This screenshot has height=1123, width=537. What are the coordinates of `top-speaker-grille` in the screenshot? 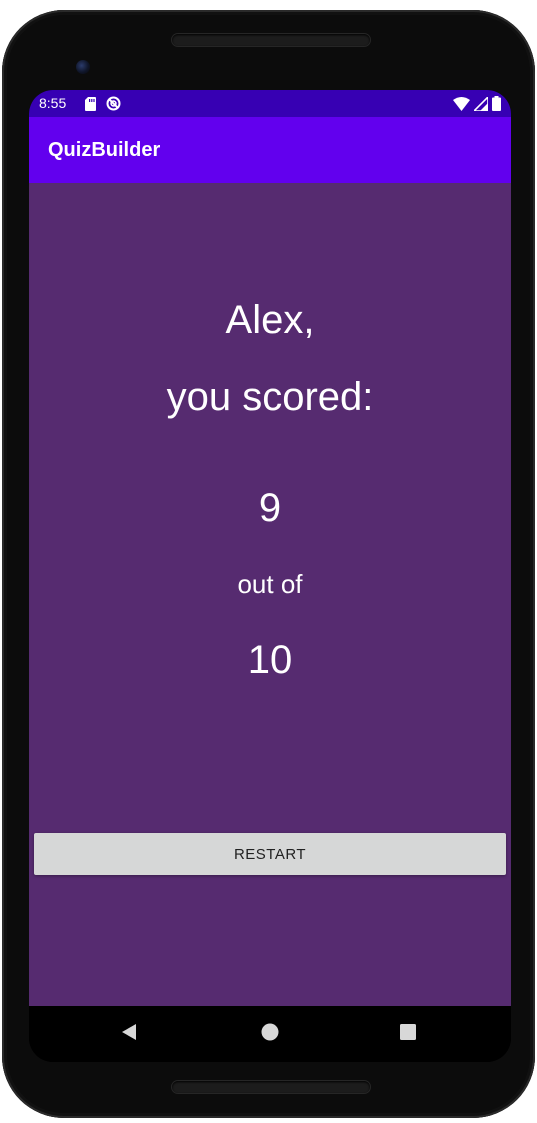 It's located at (271, 40).